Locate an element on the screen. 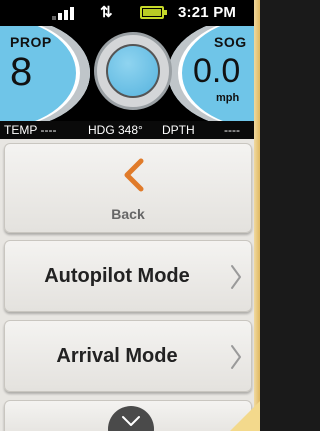 The width and height of the screenshot is (320, 431). arrival-mode-button: Arrival Mode is located at coordinates (128, 356).